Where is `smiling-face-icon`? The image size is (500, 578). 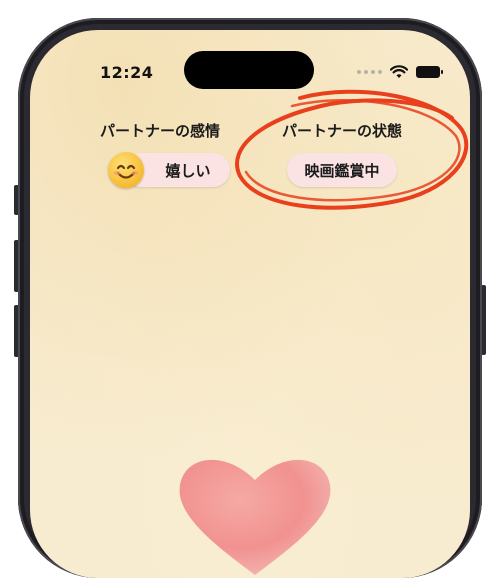 smiling-face-icon is located at coordinates (126, 170).